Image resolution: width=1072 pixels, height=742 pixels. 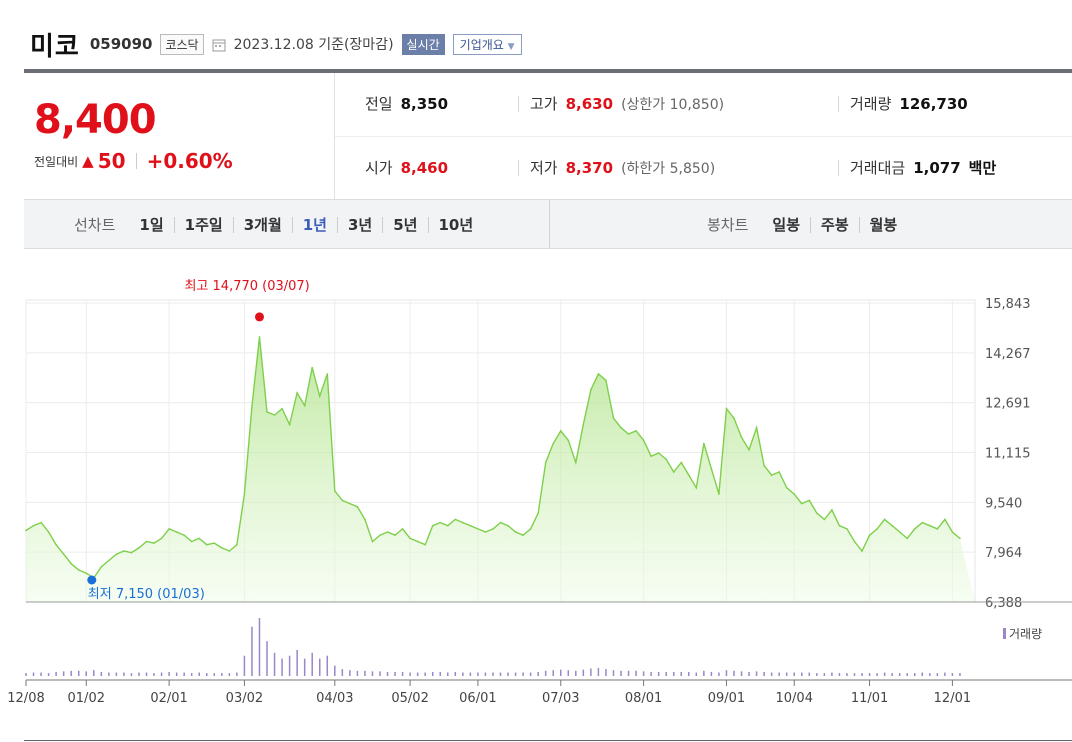 I want to click on y-tick-label: 14,267, so click(x=1008, y=354).